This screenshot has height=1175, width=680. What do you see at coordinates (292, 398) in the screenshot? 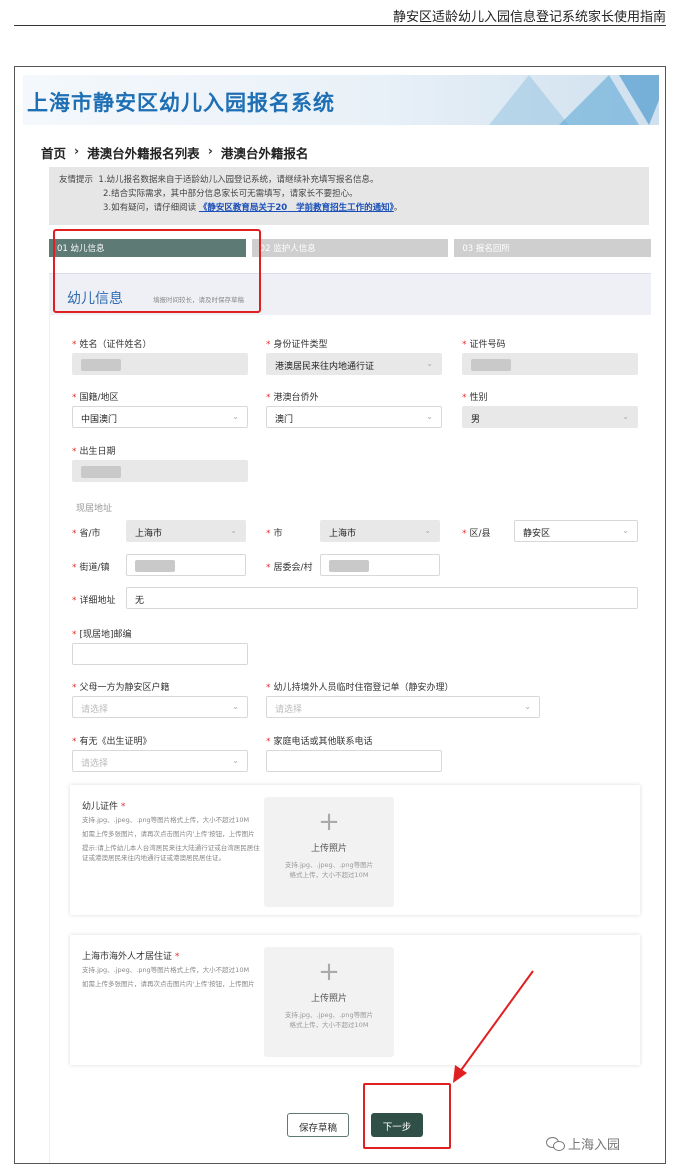
I see `overseas-label: * 港澳台侨外` at bounding box center [292, 398].